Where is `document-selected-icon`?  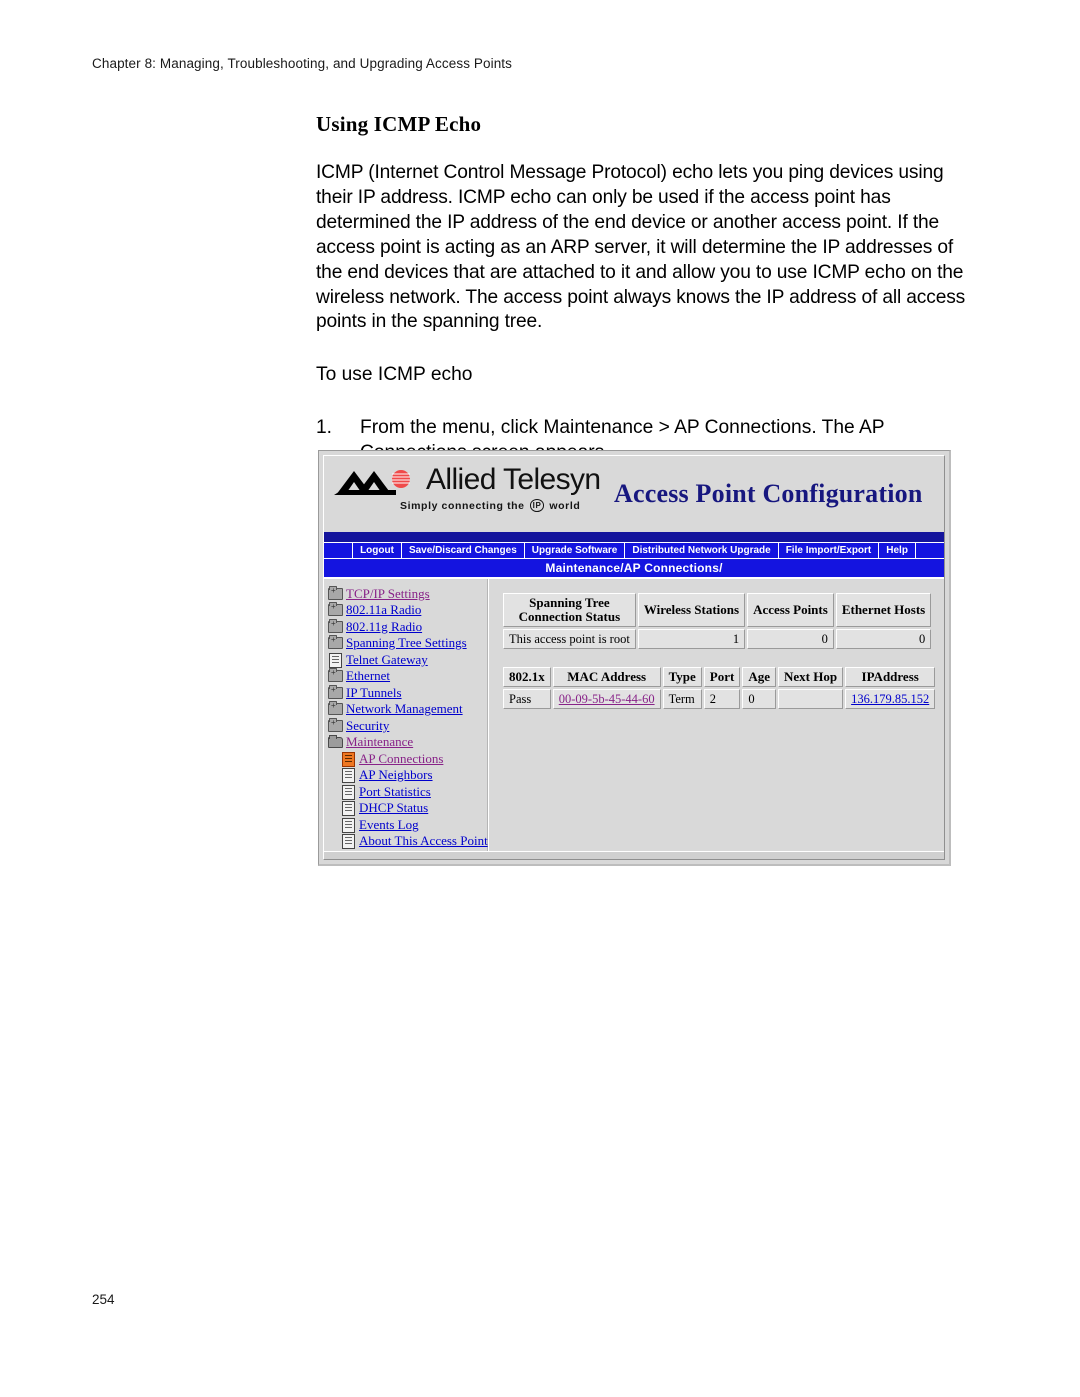
document-selected-icon is located at coordinates (348, 759).